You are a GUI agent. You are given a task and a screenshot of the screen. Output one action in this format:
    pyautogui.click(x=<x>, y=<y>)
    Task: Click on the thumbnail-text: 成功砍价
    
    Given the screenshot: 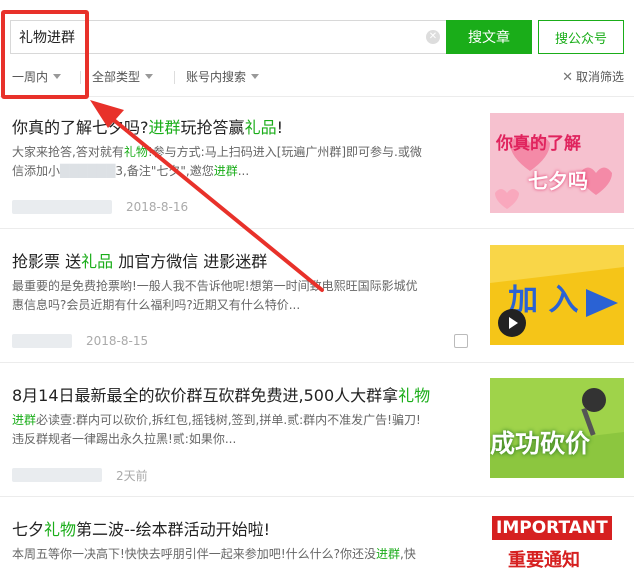 What is the action you would take?
    pyautogui.click(x=540, y=443)
    